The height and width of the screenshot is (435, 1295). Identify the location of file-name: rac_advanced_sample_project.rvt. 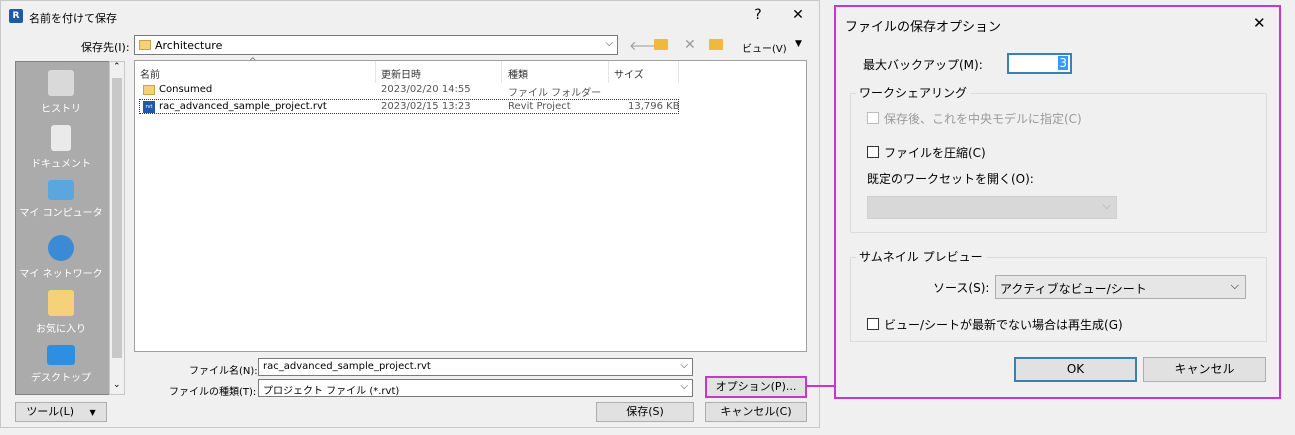
(243, 106).